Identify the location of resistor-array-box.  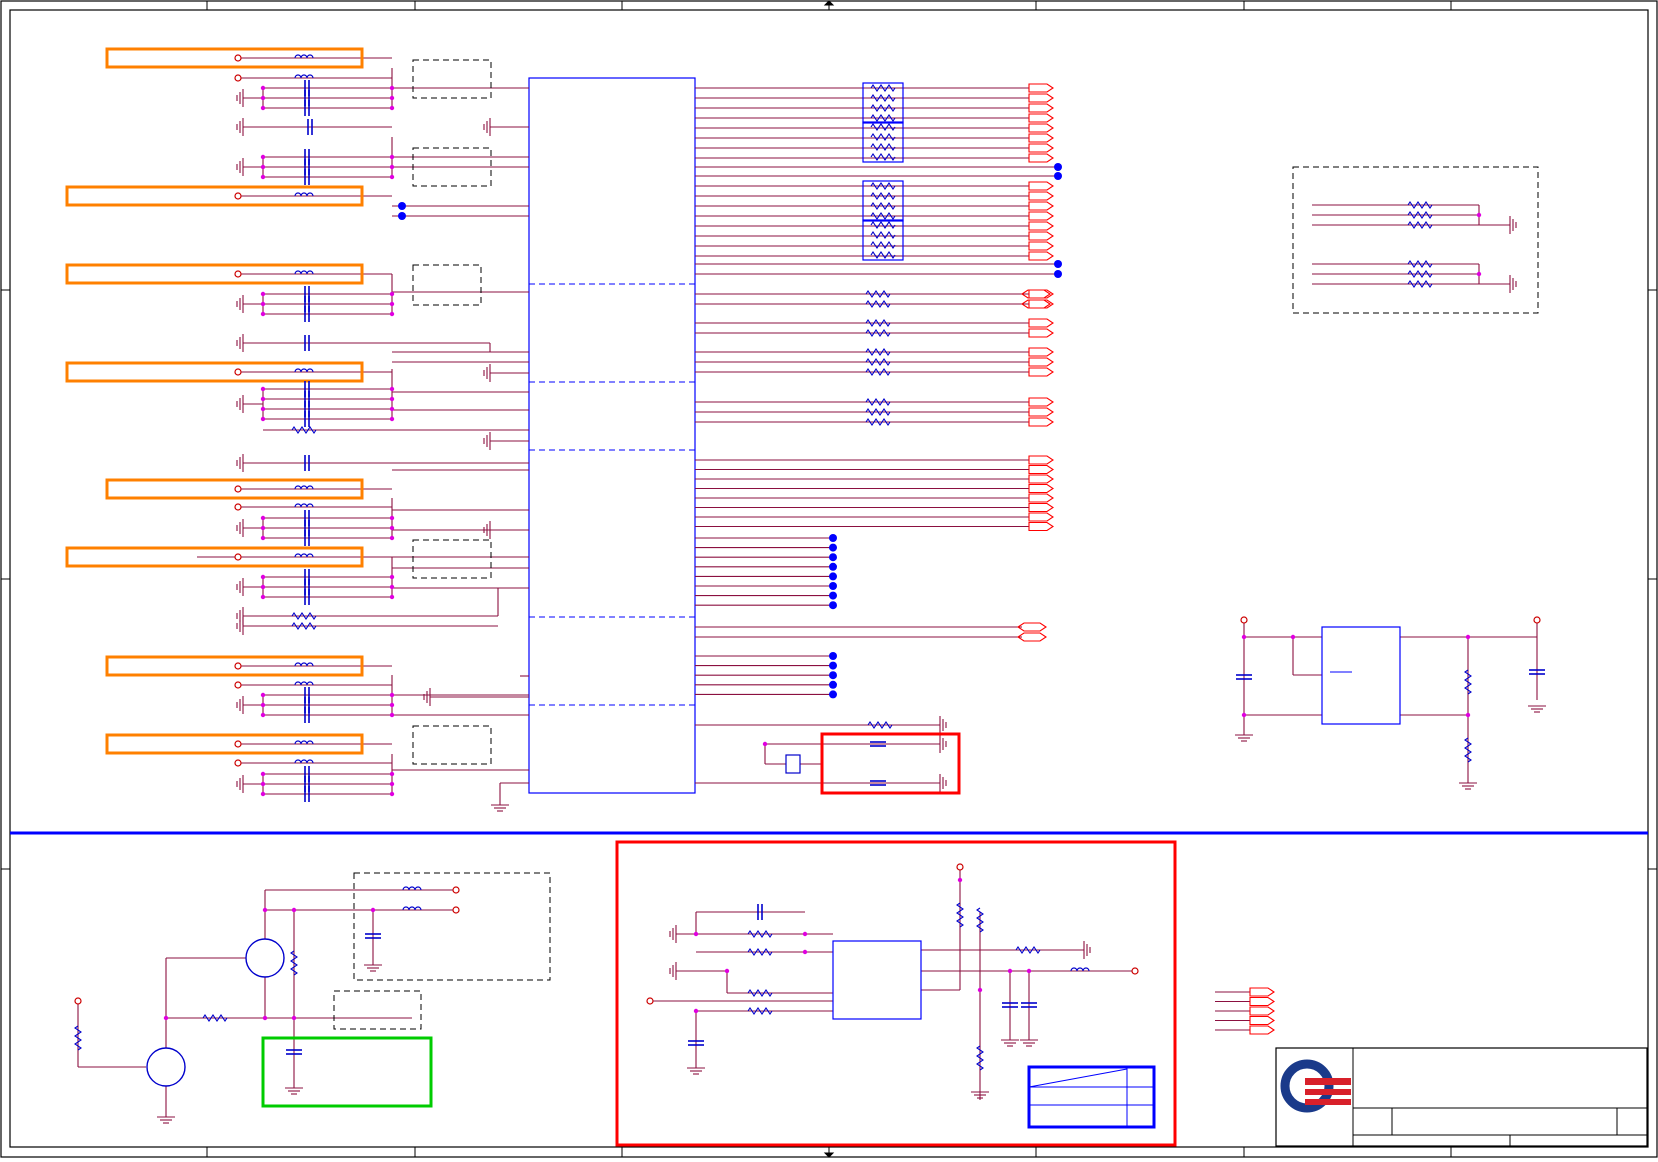
(883, 201).